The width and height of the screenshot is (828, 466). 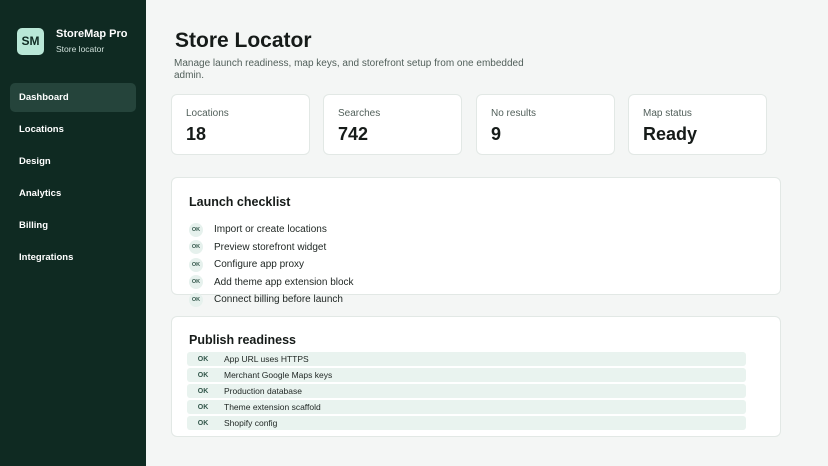 I want to click on checklist-item-text: Configure app proxy, so click(x=259, y=265).